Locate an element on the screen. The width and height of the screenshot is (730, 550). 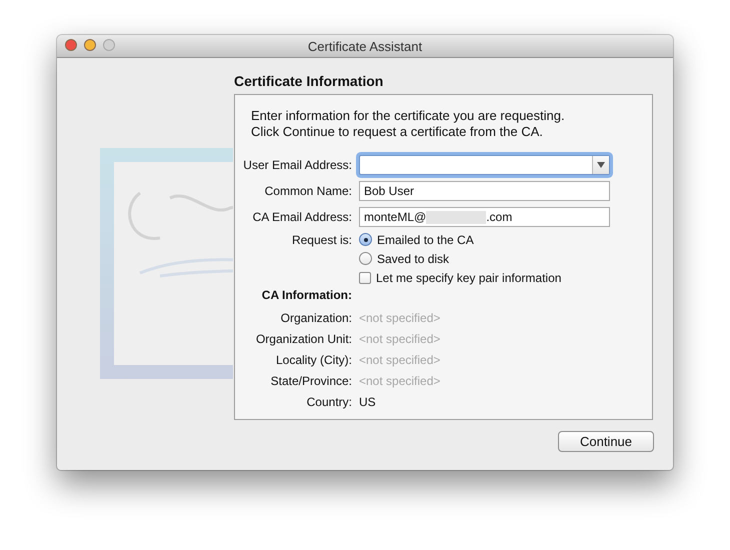
field-label: Organization Unit: is located at coordinates (303, 339).